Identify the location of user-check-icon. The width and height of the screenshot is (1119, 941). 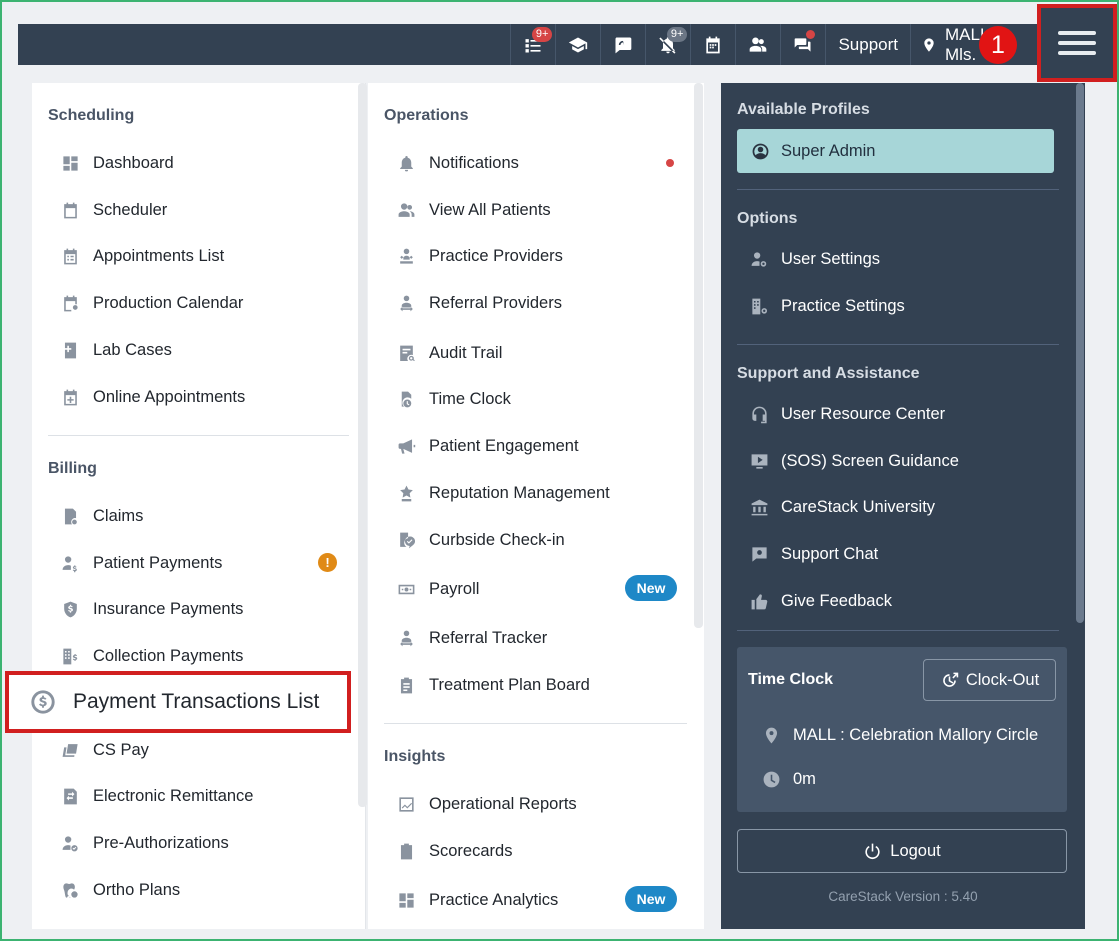
(70, 843).